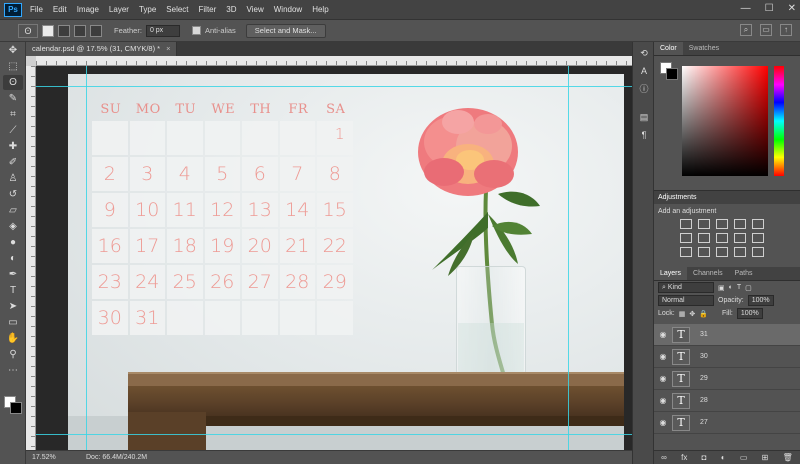  What do you see at coordinates (13, 178) in the screenshot?
I see `stamp-tool-icon: ♙` at bounding box center [13, 178].